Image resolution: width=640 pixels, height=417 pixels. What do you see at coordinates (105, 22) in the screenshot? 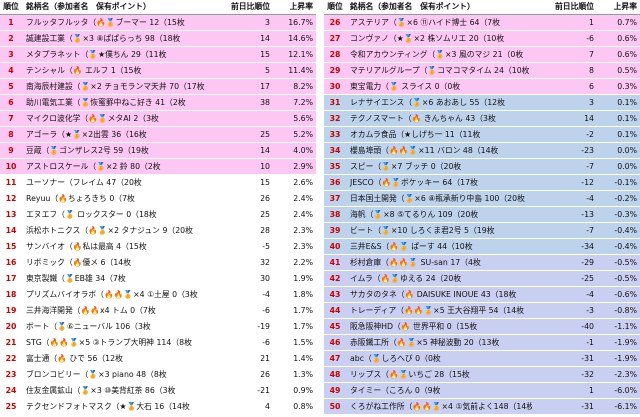
I see `name-cell: フルッタフルッタ（🔥🏅ブーマー 12（15枚` at bounding box center [105, 22].